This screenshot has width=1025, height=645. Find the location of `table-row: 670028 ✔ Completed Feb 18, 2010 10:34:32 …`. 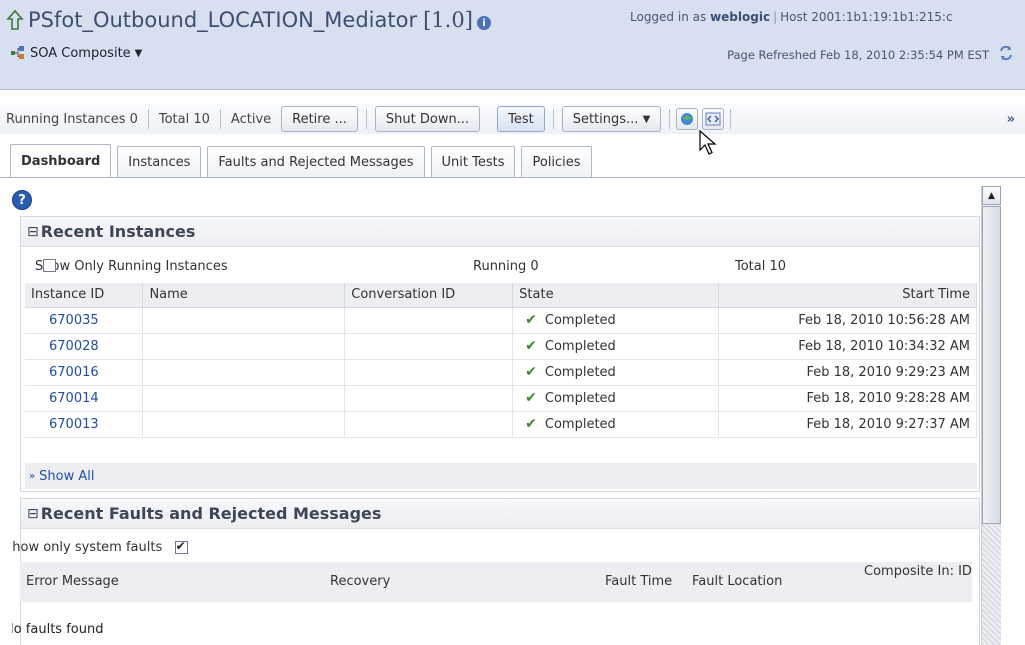

table-row: 670028 ✔ Completed Feb 18, 2010 10:34:32 … is located at coordinates (501, 346).